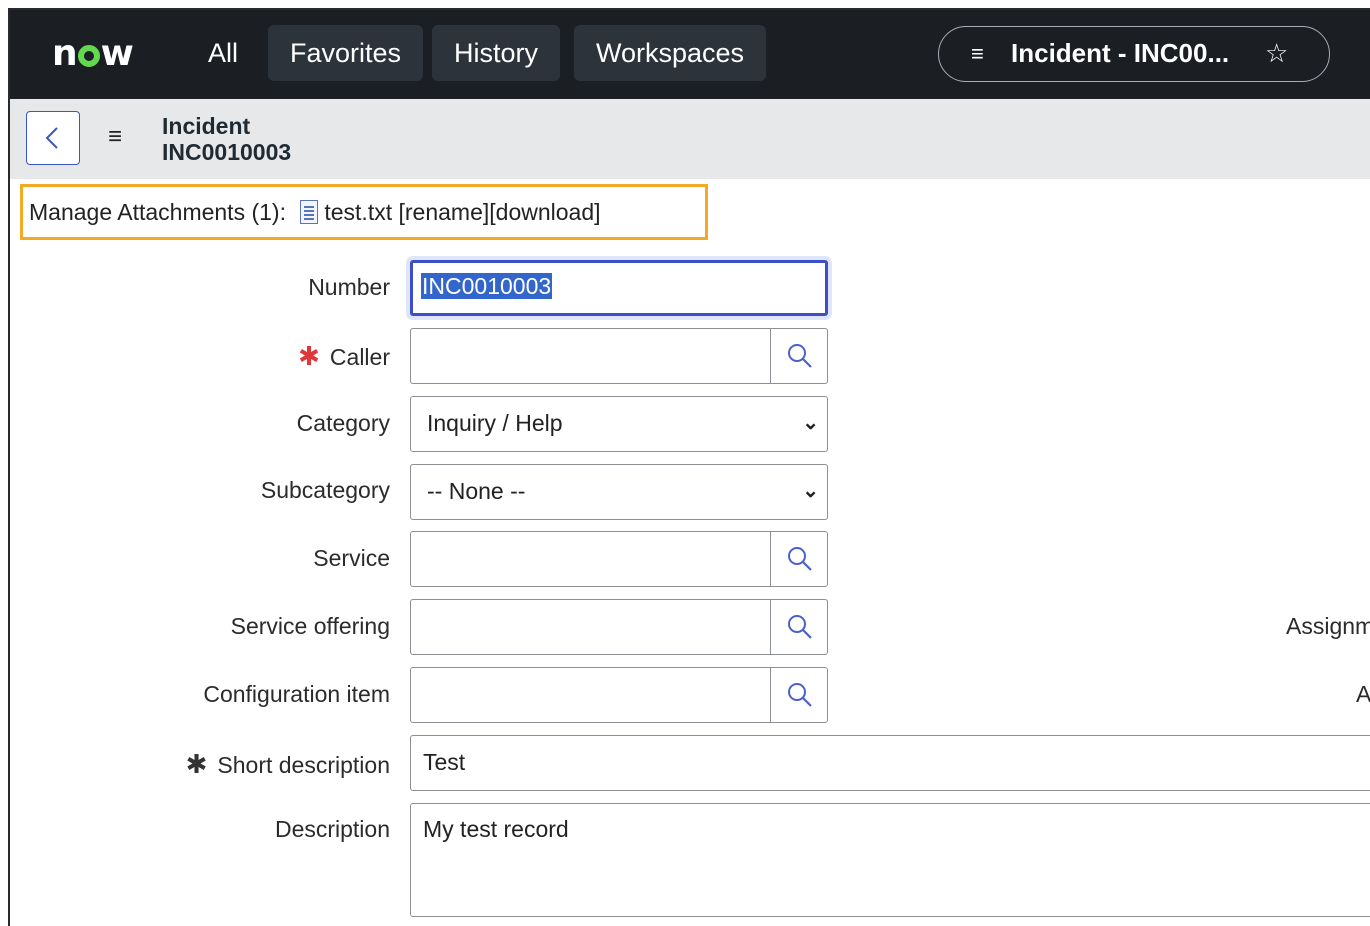 The height and width of the screenshot is (926, 1370). What do you see at coordinates (619, 492) in the screenshot?
I see `subcategory-select: -- None -- ⌄` at bounding box center [619, 492].